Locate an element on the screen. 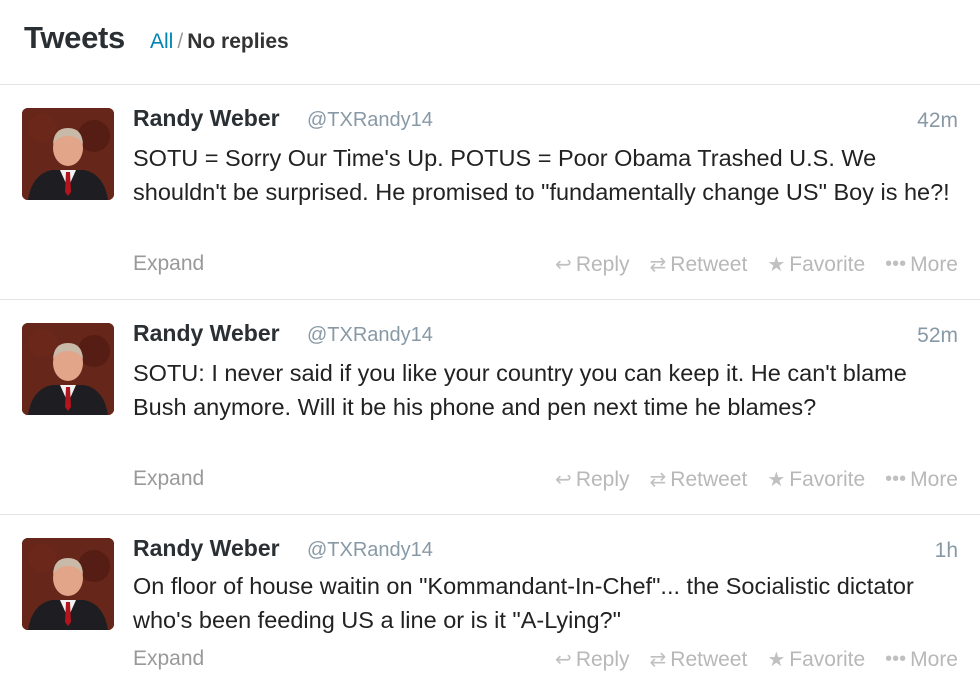 The width and height of the screenshot is (980, 680). tweet-timestamp: 1h is located at coordinates (946, 551).